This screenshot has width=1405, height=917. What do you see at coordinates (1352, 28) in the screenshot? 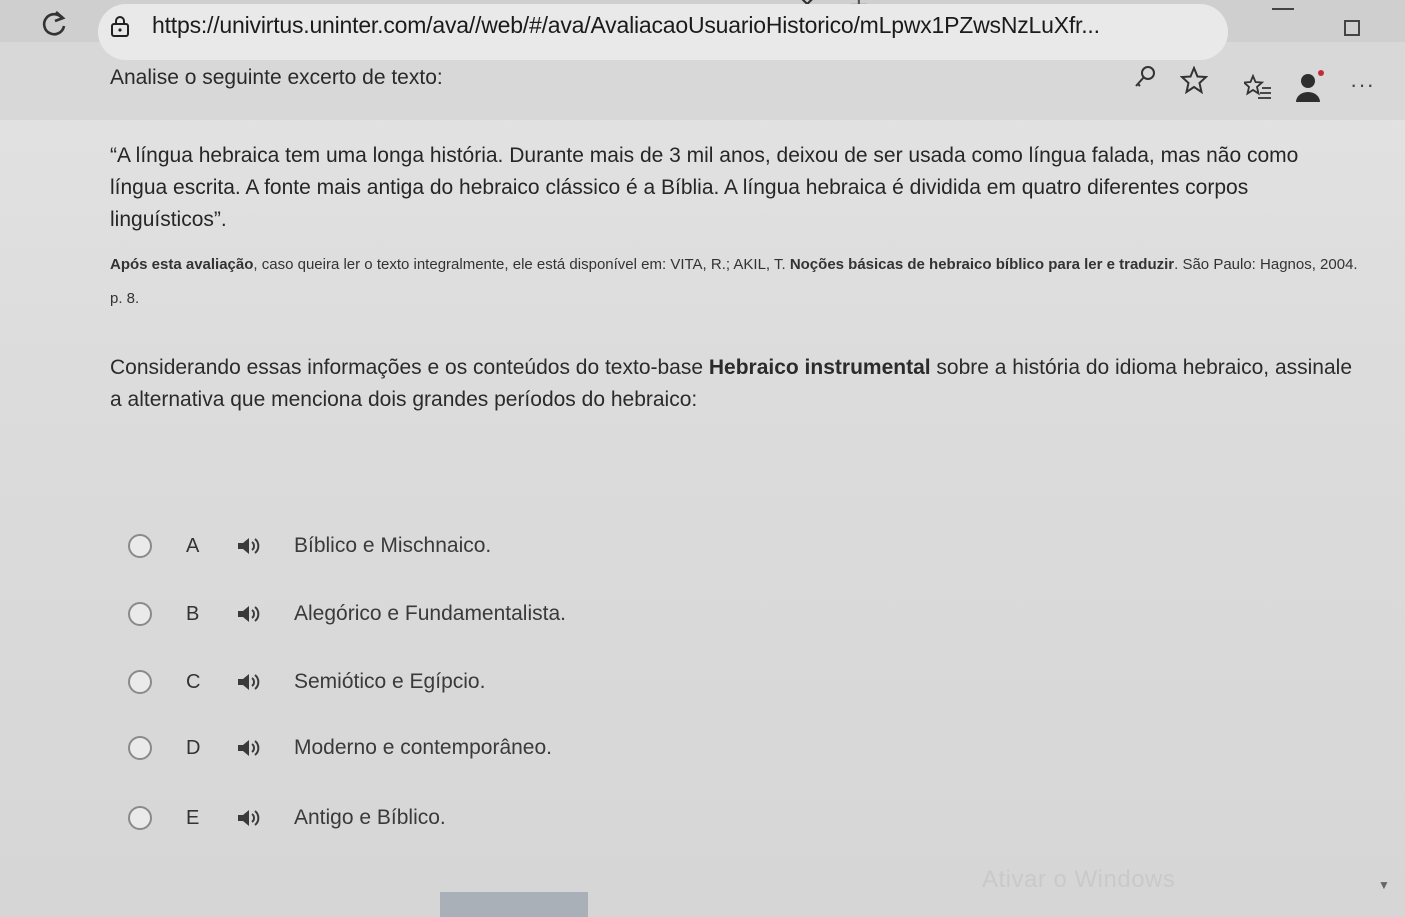
I see `maximize-icon` at bounding box center [1352, 28].